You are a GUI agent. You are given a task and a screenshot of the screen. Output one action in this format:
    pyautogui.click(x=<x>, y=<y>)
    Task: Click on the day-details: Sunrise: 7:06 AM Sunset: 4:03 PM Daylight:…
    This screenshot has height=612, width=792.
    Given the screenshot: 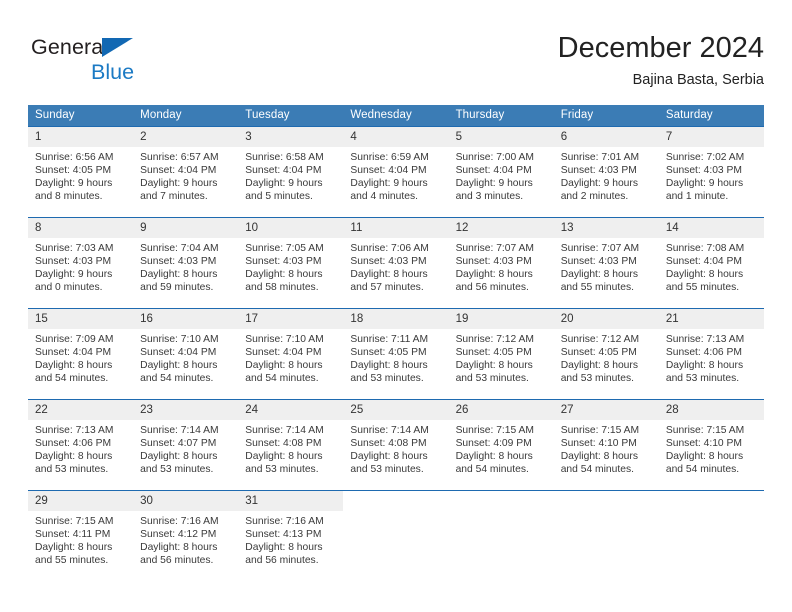 What is the action you would take?
    pyautogui.click(x=395, y=266)
    